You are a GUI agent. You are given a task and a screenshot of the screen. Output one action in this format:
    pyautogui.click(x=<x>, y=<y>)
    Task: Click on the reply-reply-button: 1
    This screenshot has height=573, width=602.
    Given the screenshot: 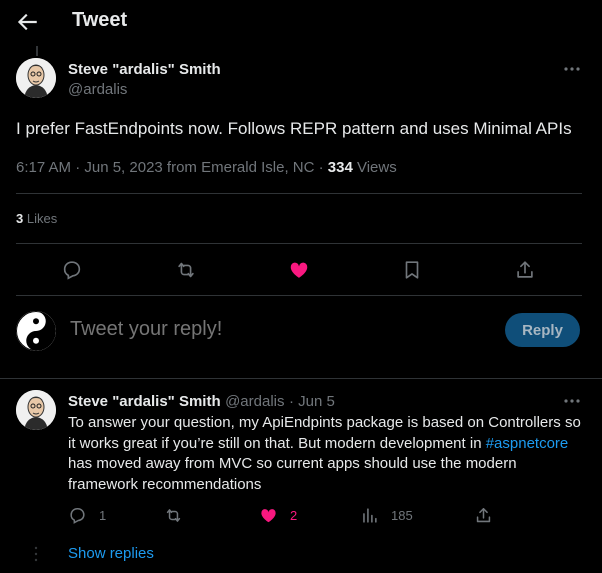 What is the action you would take?
    pyautogui.click(x=87, y=515)
    